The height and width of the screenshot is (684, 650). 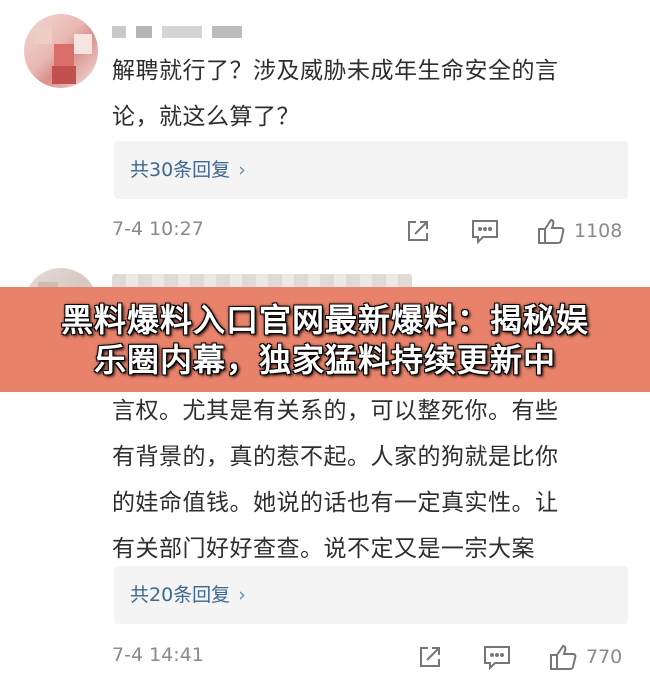 What do you see at coordinates (158, 229) in the screenshot?
I see `comment-time: 7-4 10:27` at bounding box center [158, 229].